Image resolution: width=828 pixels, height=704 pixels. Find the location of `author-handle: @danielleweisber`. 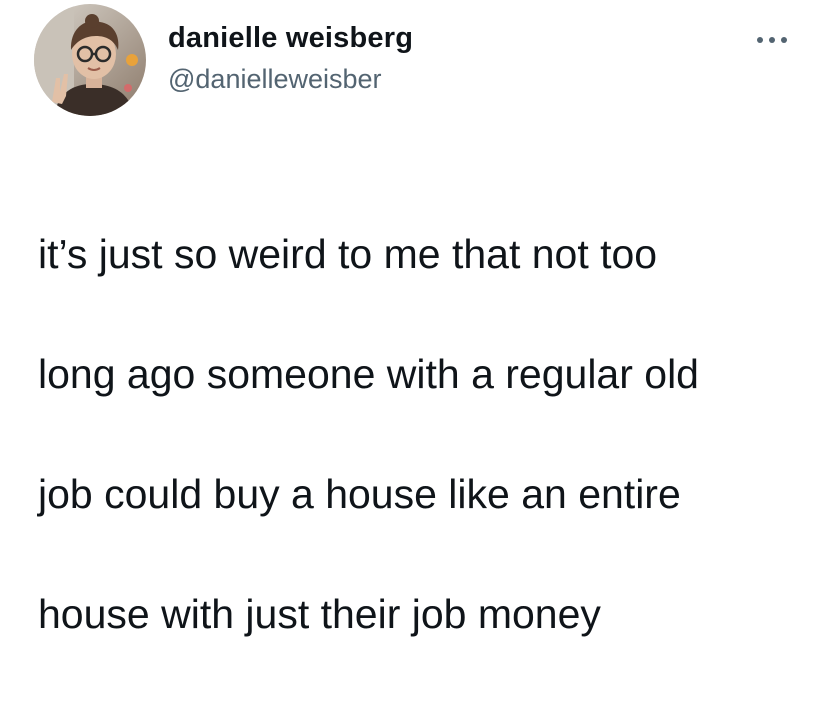

author-handle: @danielleweisber is located at coordinates (275, 79).